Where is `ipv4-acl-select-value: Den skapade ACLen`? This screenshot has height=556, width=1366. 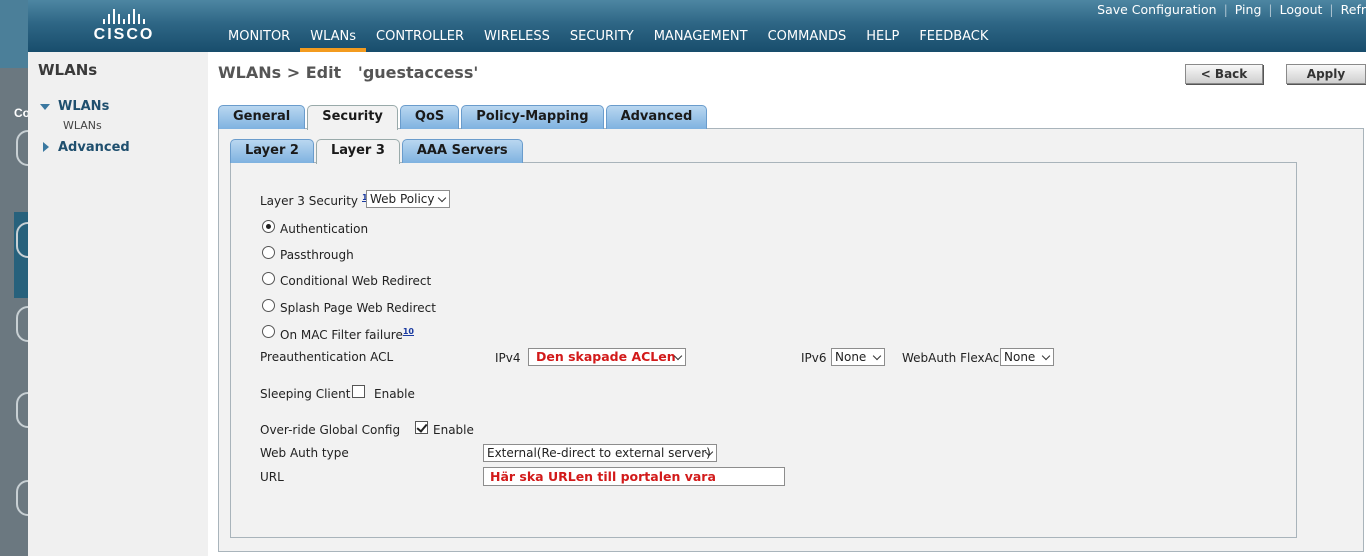 ipv4-acl-select-value: Den skapade ACLen is located at coordinates (606, 356).